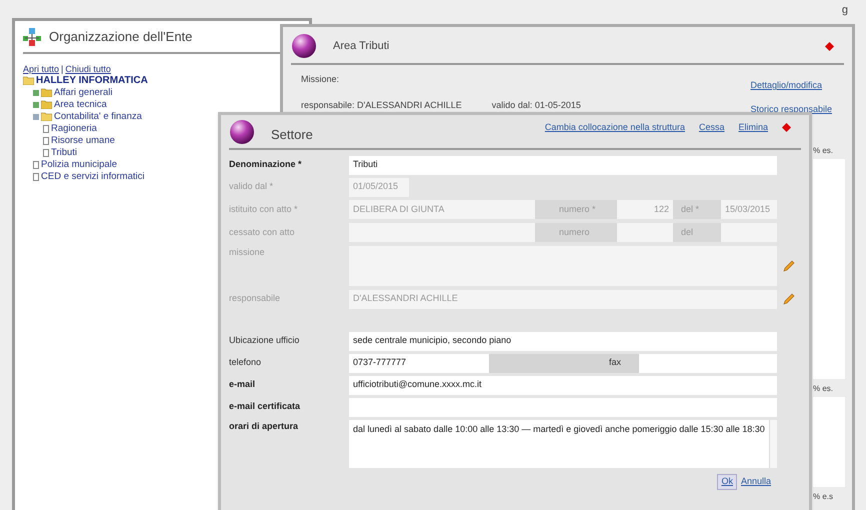 The width and height of the screenshot is (866, 510). I want to click on collapse-all-link: Chiudi tutto, so click(88, 69).